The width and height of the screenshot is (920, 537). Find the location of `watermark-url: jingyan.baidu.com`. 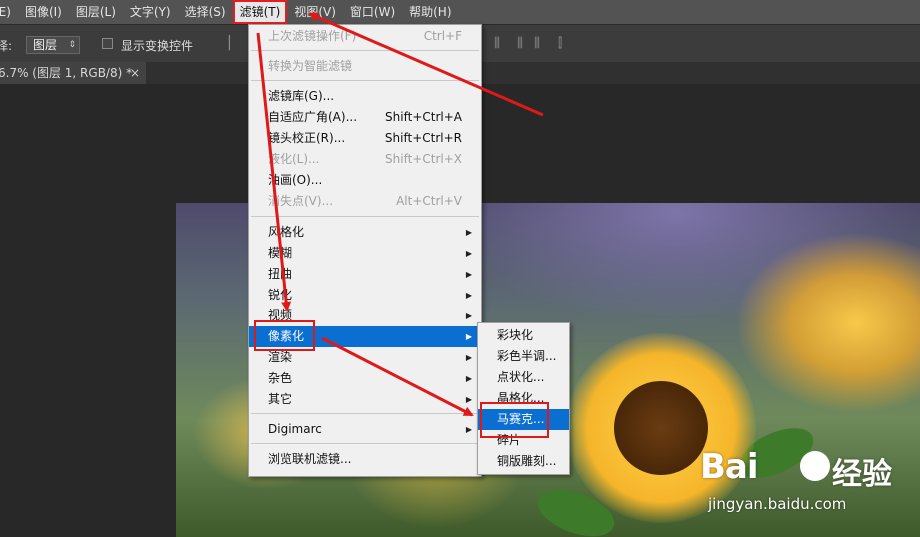

watermark-url: jingyan.baidu.com is located at coordinates (777, 504).